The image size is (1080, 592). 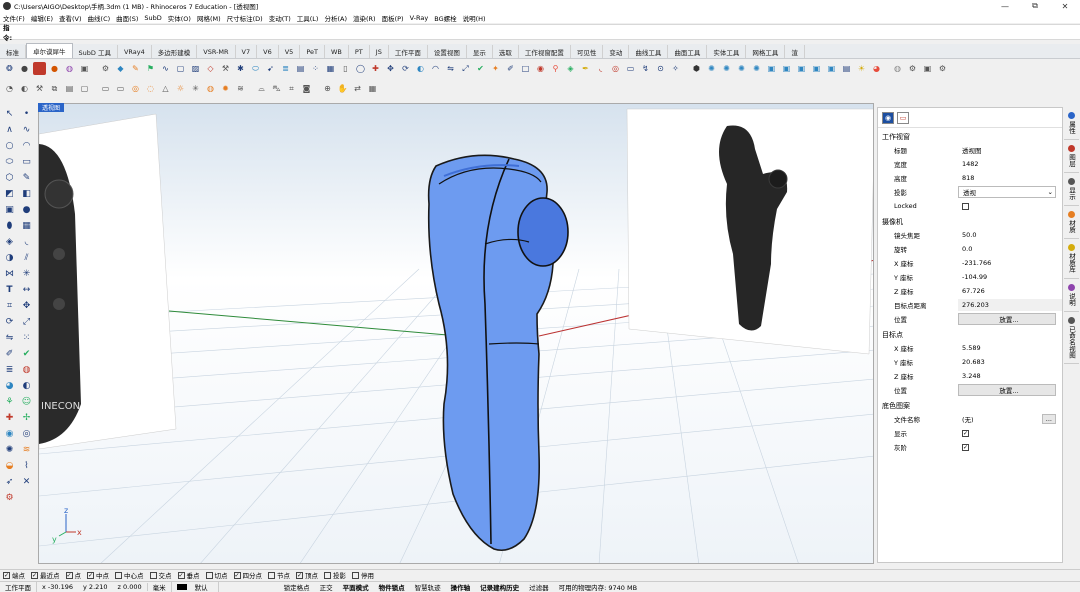 What do you see at coordinates (392, 587) in the screenshot?
I see `status-osnap: 物件锁点` at bounding box center [392, 587].